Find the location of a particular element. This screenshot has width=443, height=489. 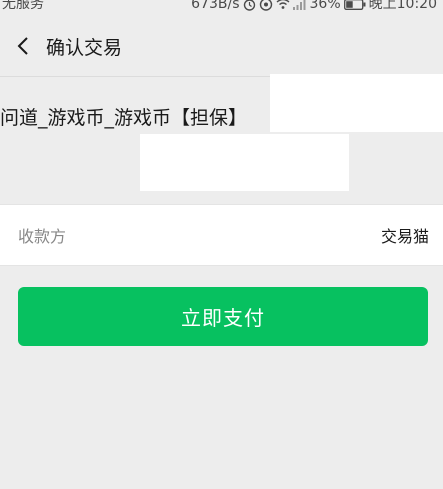

payee-value: 交易猫 is located at coordinates (404, 236).